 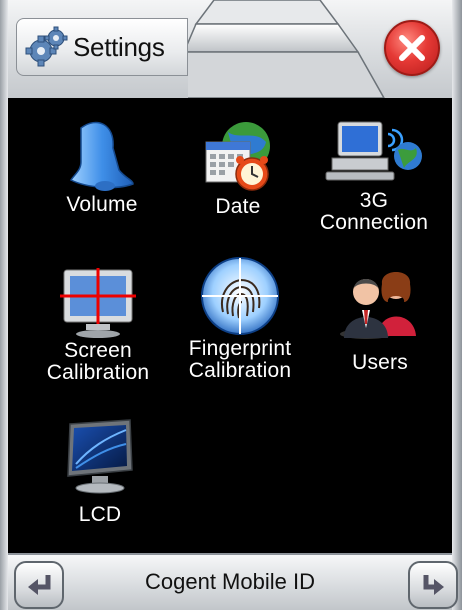 I want to click on lcd-item: LCD, so click(x=100, y=472).